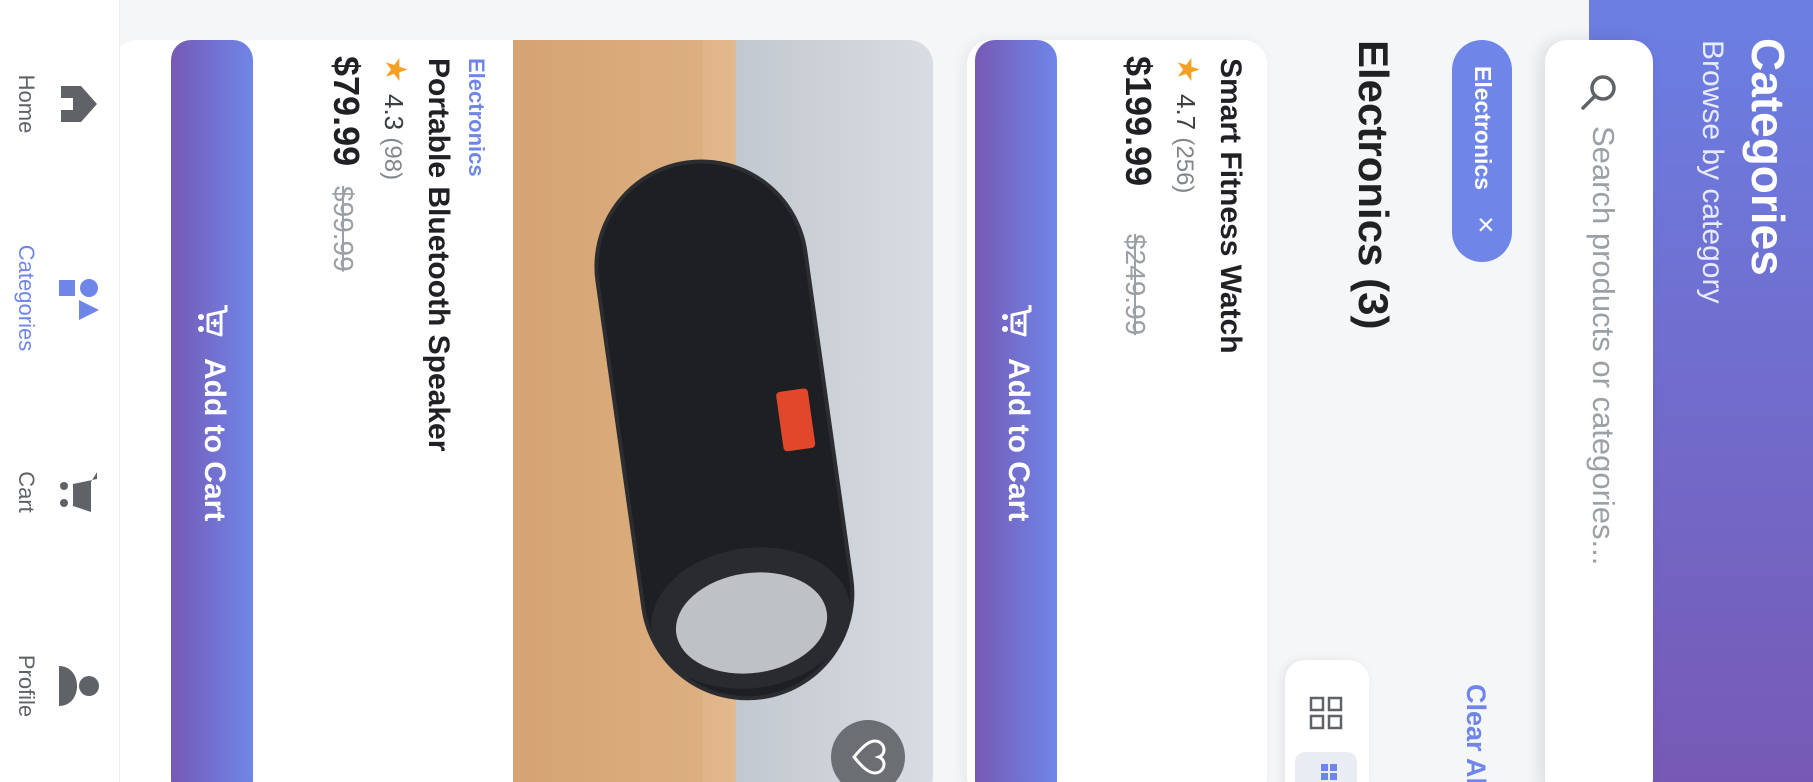 The width and height of the screenshot is (1813, 782). Describe the element at coordinates (51, 492) in the screenshot. I see `nav-item-cart: Cart` at that location.